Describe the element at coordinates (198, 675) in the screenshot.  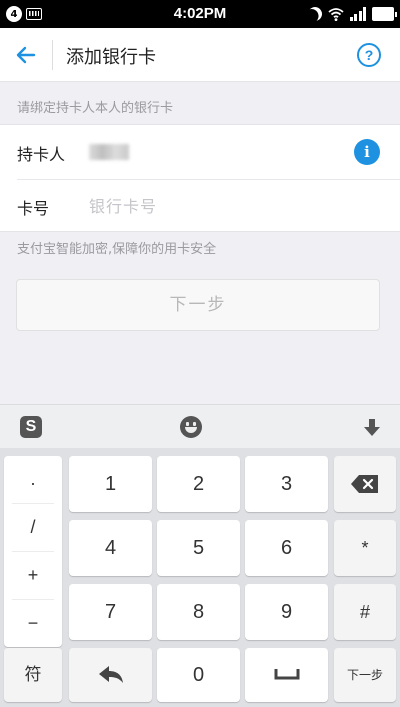
I see `key-0: 0` at that location.